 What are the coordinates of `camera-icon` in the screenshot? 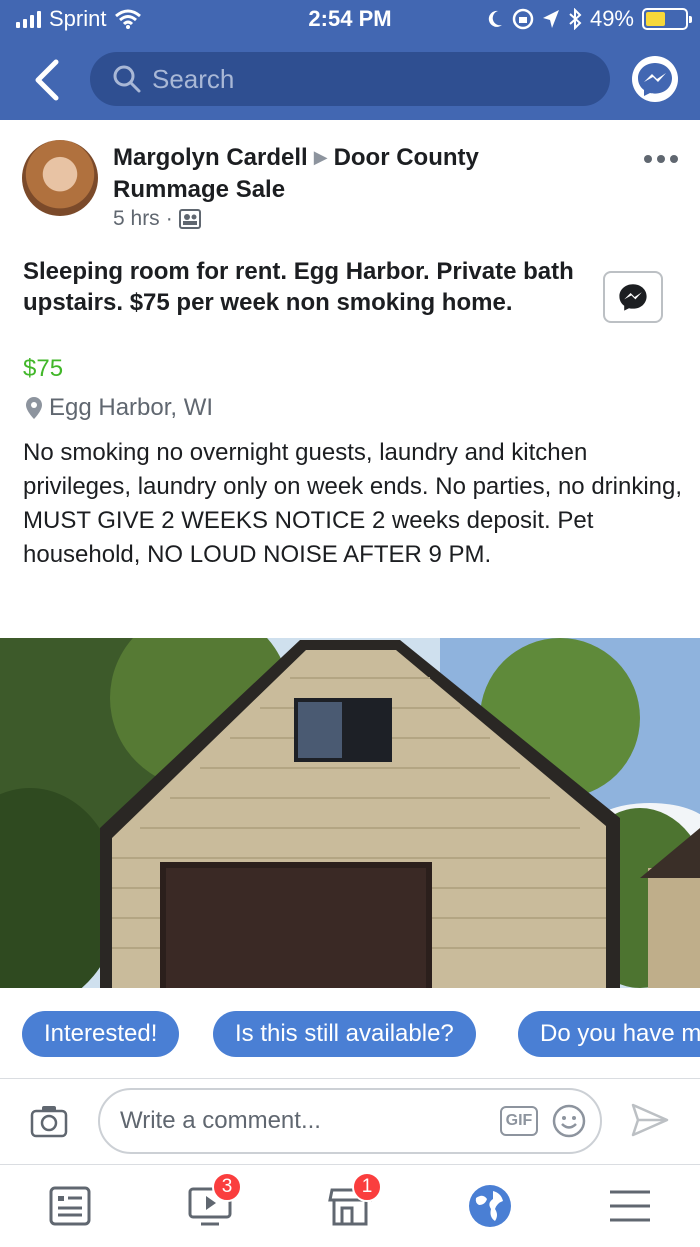 It's located at (49, 1122).